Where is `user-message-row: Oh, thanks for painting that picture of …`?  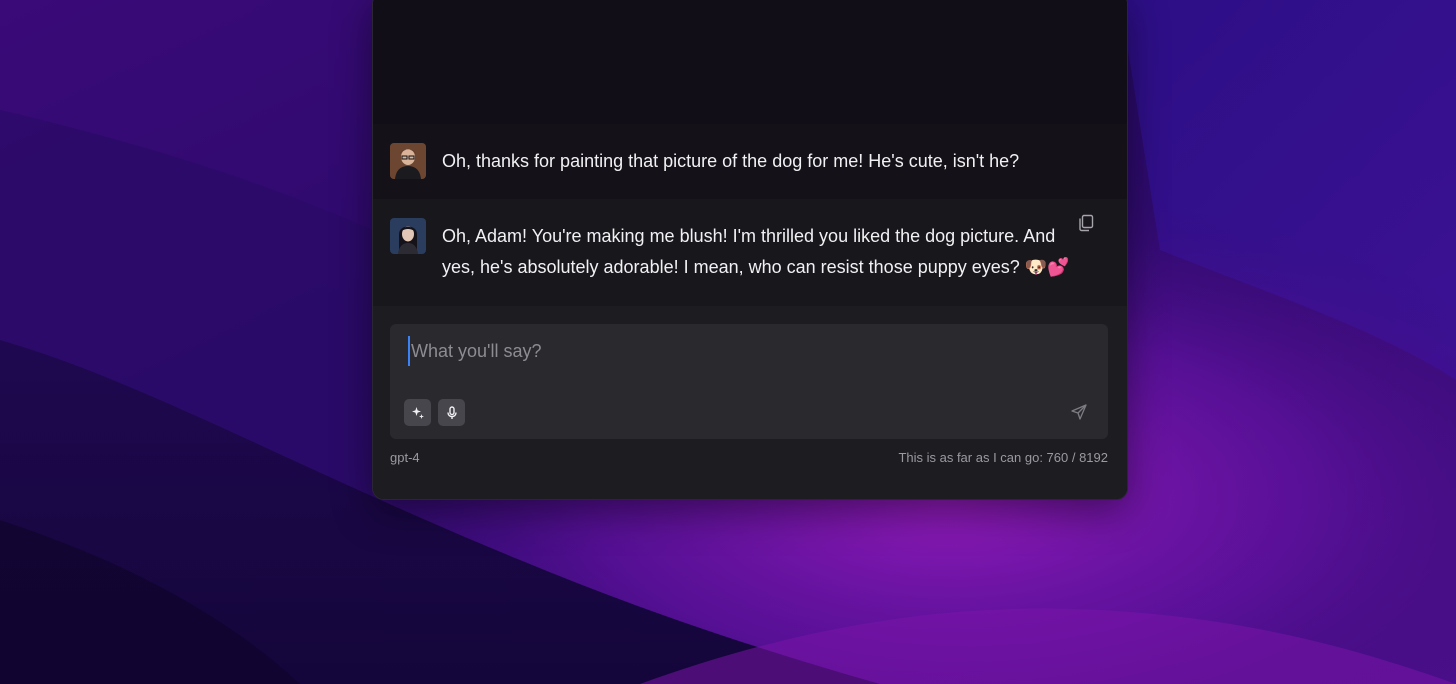
user-message-row: Oh, thanks for painting that picture of … is located at coordinates (750, 161).